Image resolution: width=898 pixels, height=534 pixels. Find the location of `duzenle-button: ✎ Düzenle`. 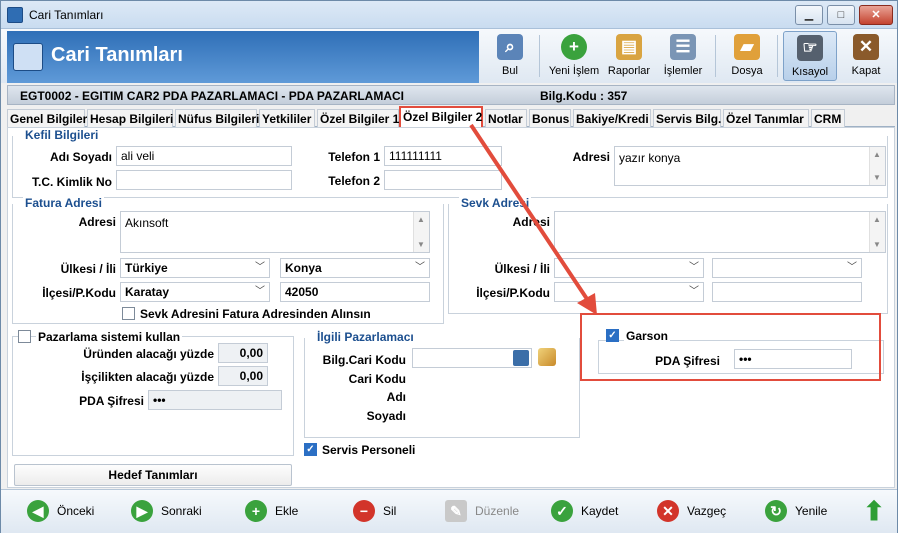

duzenle-button: ✎ Düzenle is located at coordinates (490, 512).